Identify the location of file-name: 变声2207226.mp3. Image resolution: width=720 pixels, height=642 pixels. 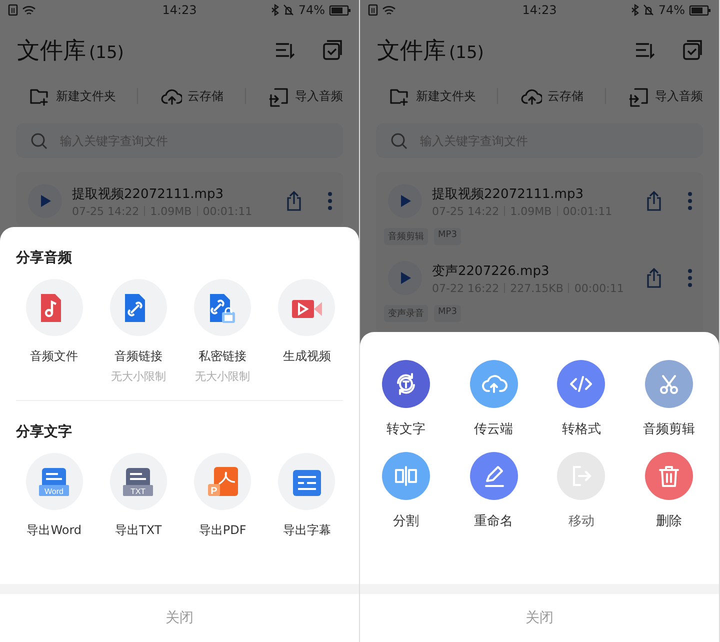
(532, 271).